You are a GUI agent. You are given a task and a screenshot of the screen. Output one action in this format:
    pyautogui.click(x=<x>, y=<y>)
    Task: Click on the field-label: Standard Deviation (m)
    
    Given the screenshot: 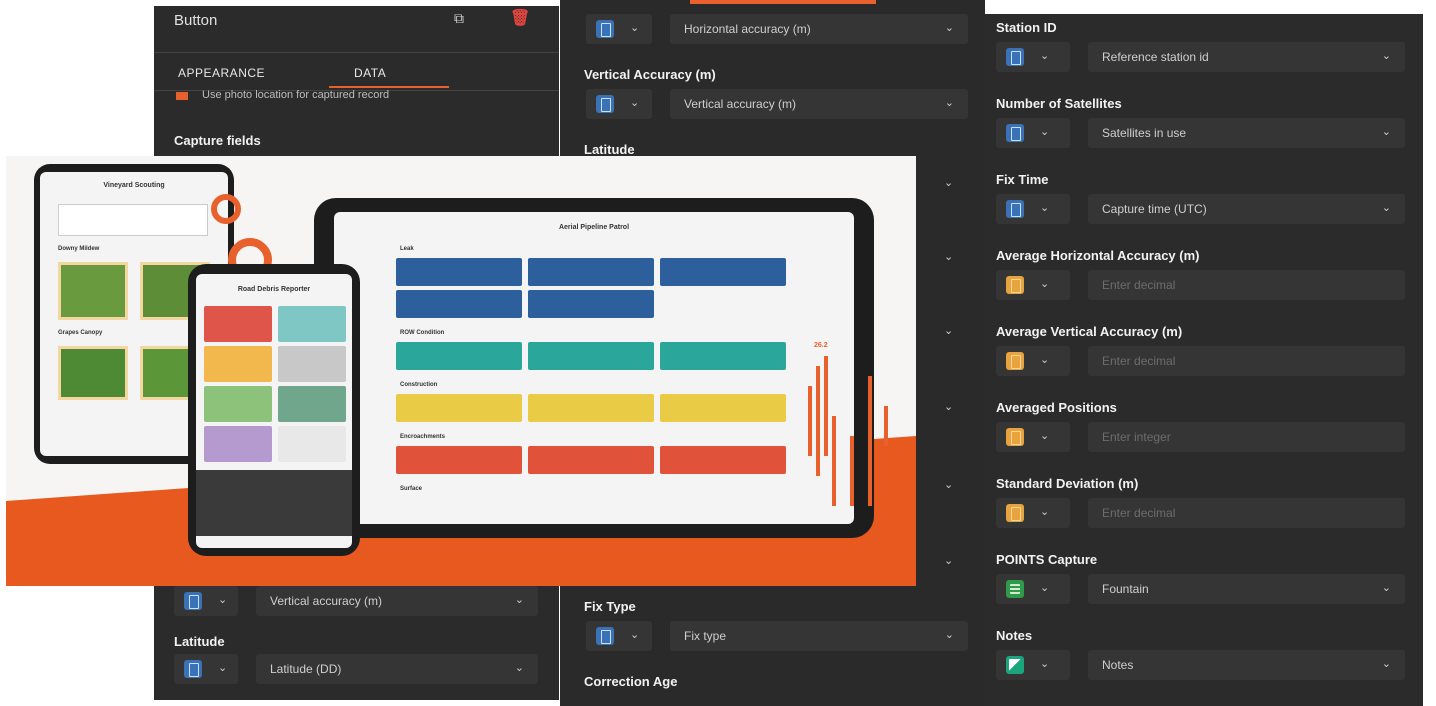 What is the action you would take?
    pyautogui.click(x=1067, y=483)
    